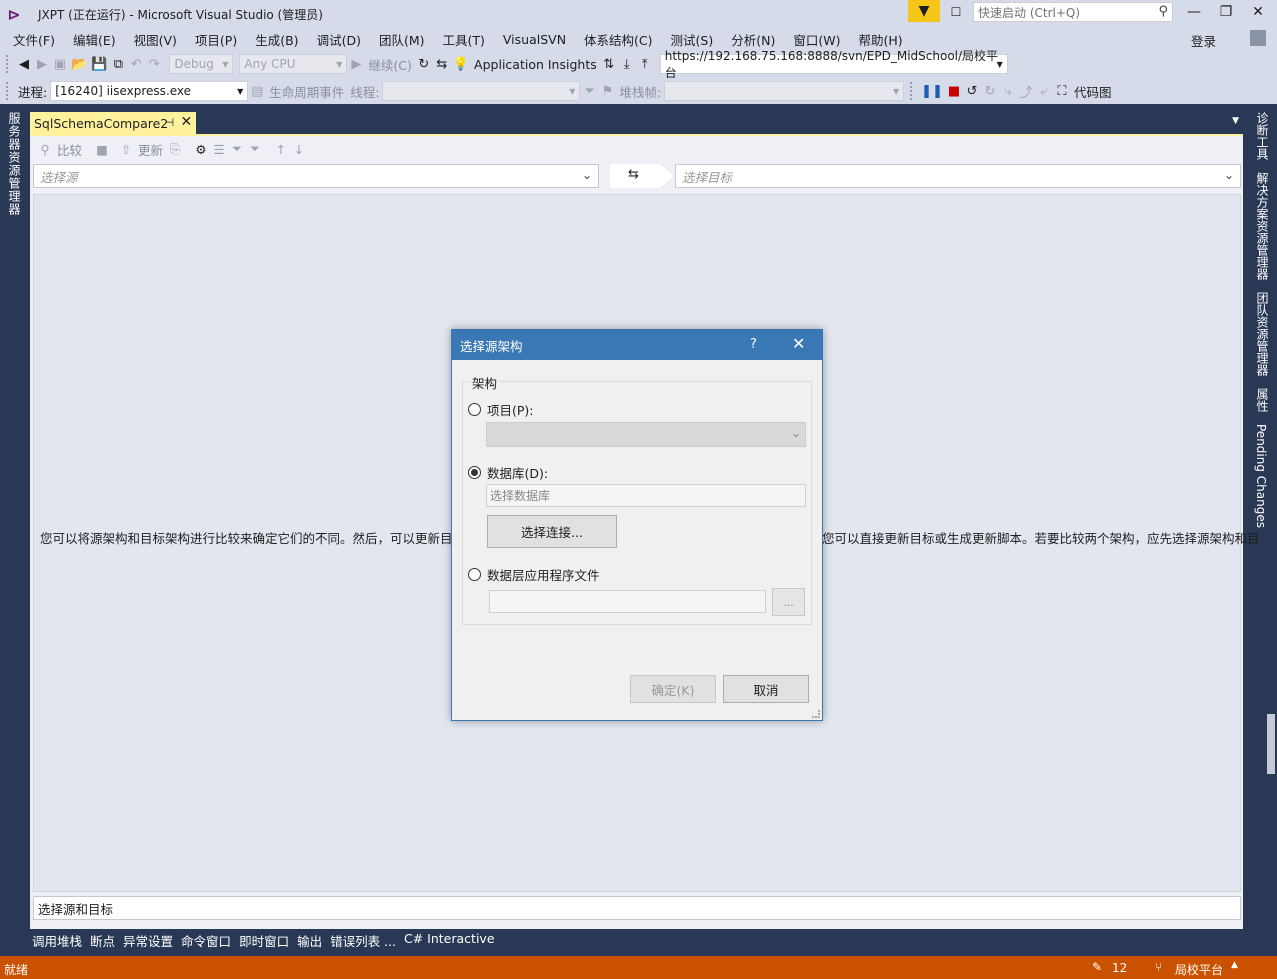  What do you see at coordinates (954, 91) in the screenshot?
I see `stop-icon: ■` at bounding box center [954, 91].